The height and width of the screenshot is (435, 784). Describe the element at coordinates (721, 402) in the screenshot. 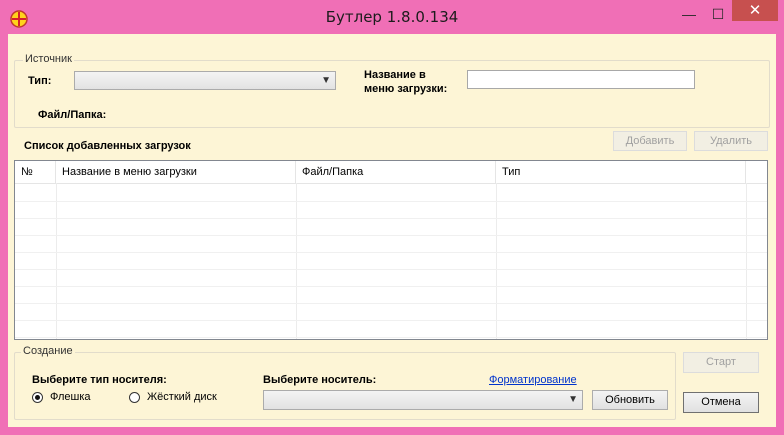

I see `cancel-button: Отмена` at that location.